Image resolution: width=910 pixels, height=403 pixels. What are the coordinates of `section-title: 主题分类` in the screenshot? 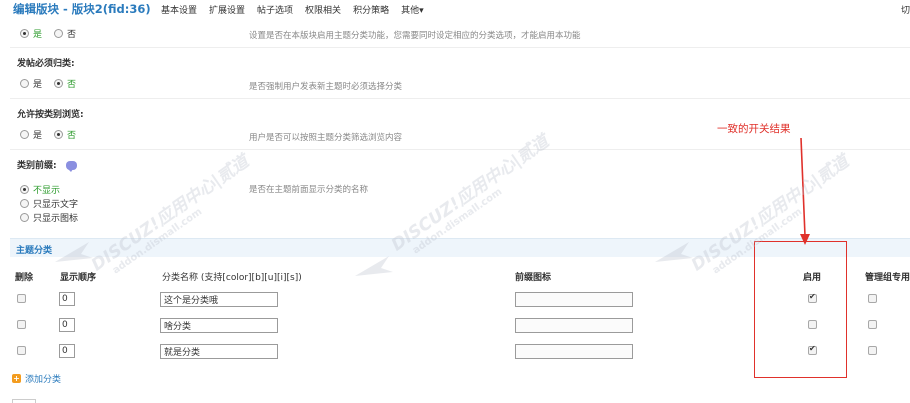 It's located at (34, 251).